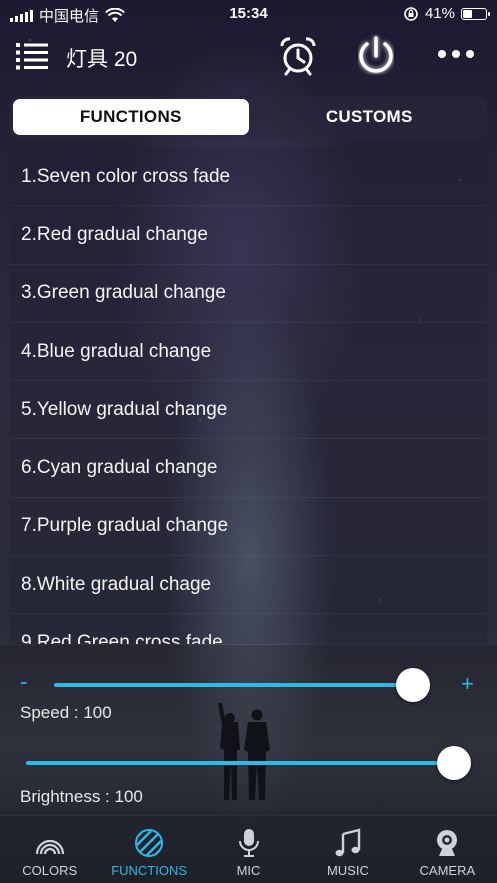 The width and height of the screenshot is (497, 883). I want to click on bottom-tab-functions: FUNCTIONS, so click(148, 849).